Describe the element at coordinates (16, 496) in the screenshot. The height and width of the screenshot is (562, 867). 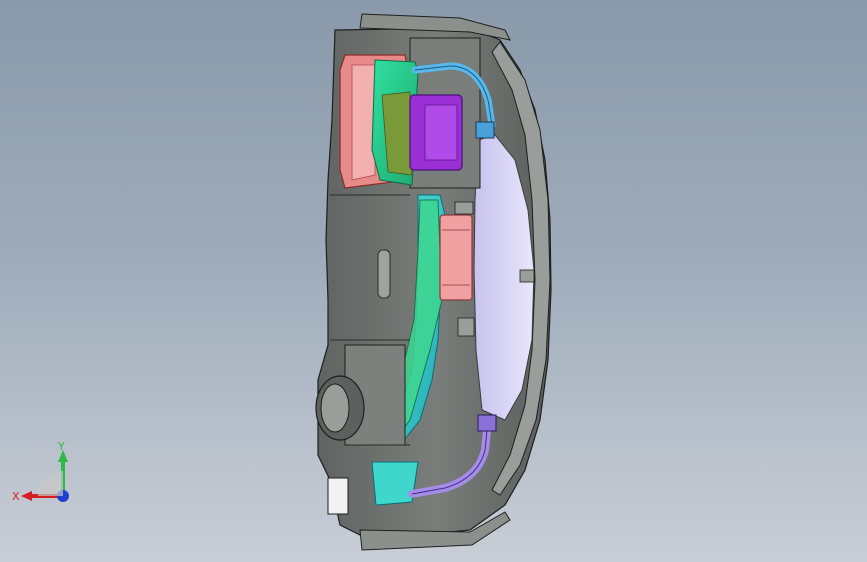
I see `x-axis-label: X` at that location.